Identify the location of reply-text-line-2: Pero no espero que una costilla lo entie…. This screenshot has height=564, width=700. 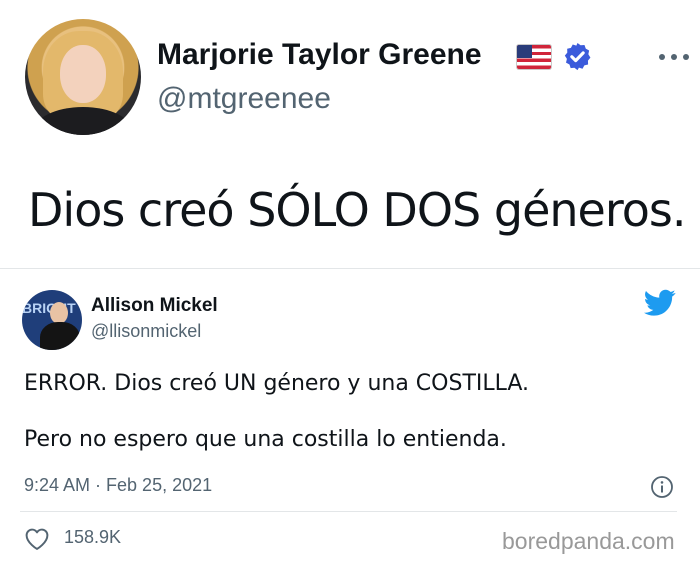
(265, 439).